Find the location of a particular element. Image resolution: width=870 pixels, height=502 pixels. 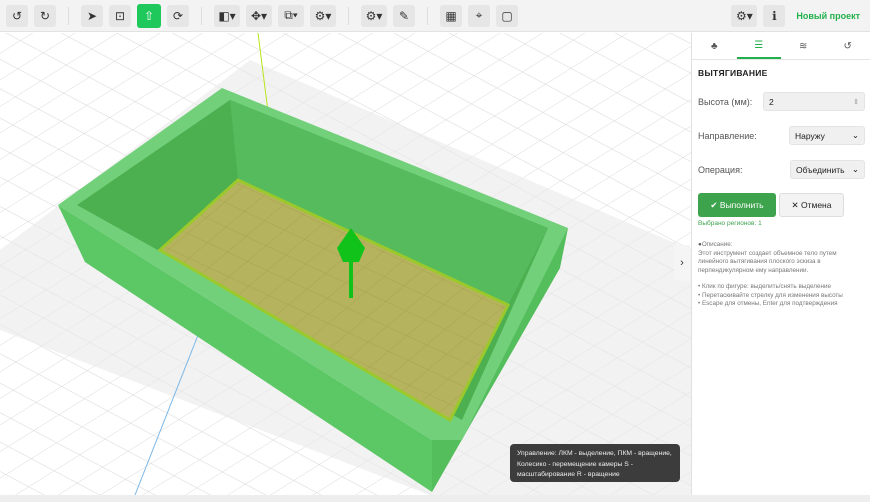

height-value: 2 is located at coordinates (771, 101).